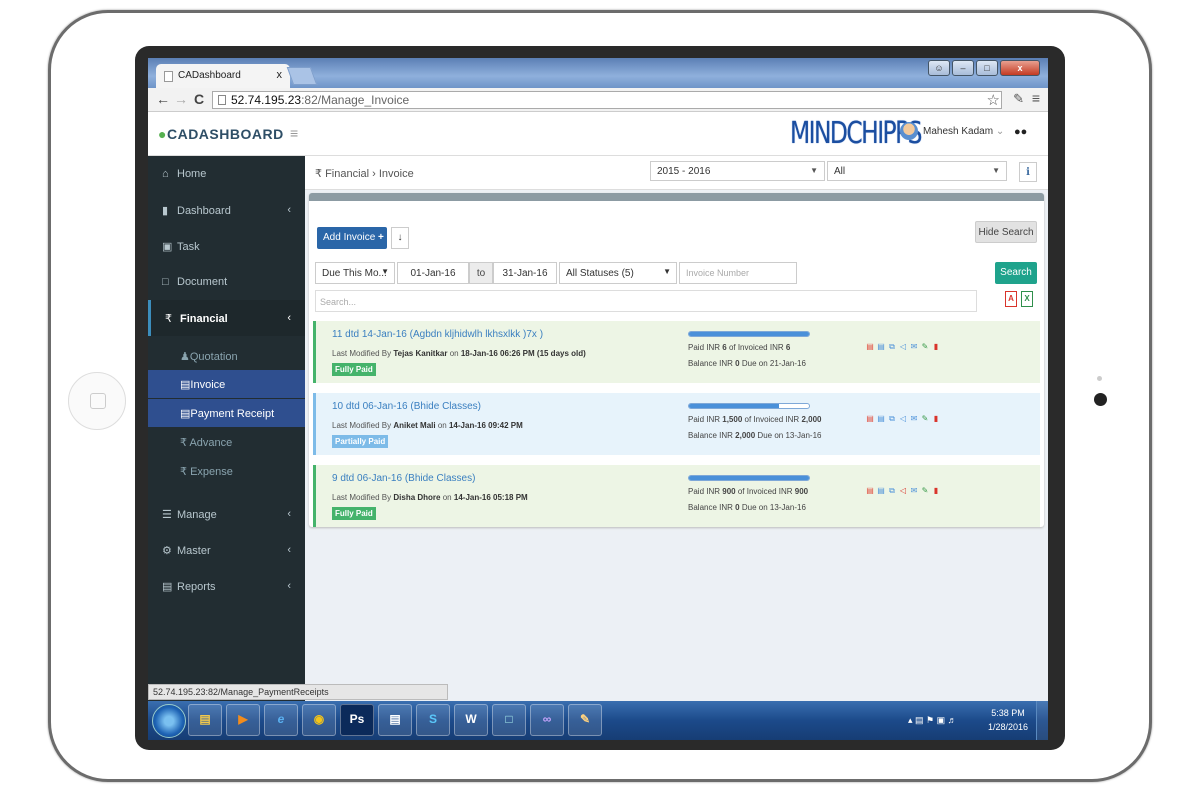 The width and height of the screenshot is (1200, 800). I want to click on chat-icon: ●●, so click(1020, 132).